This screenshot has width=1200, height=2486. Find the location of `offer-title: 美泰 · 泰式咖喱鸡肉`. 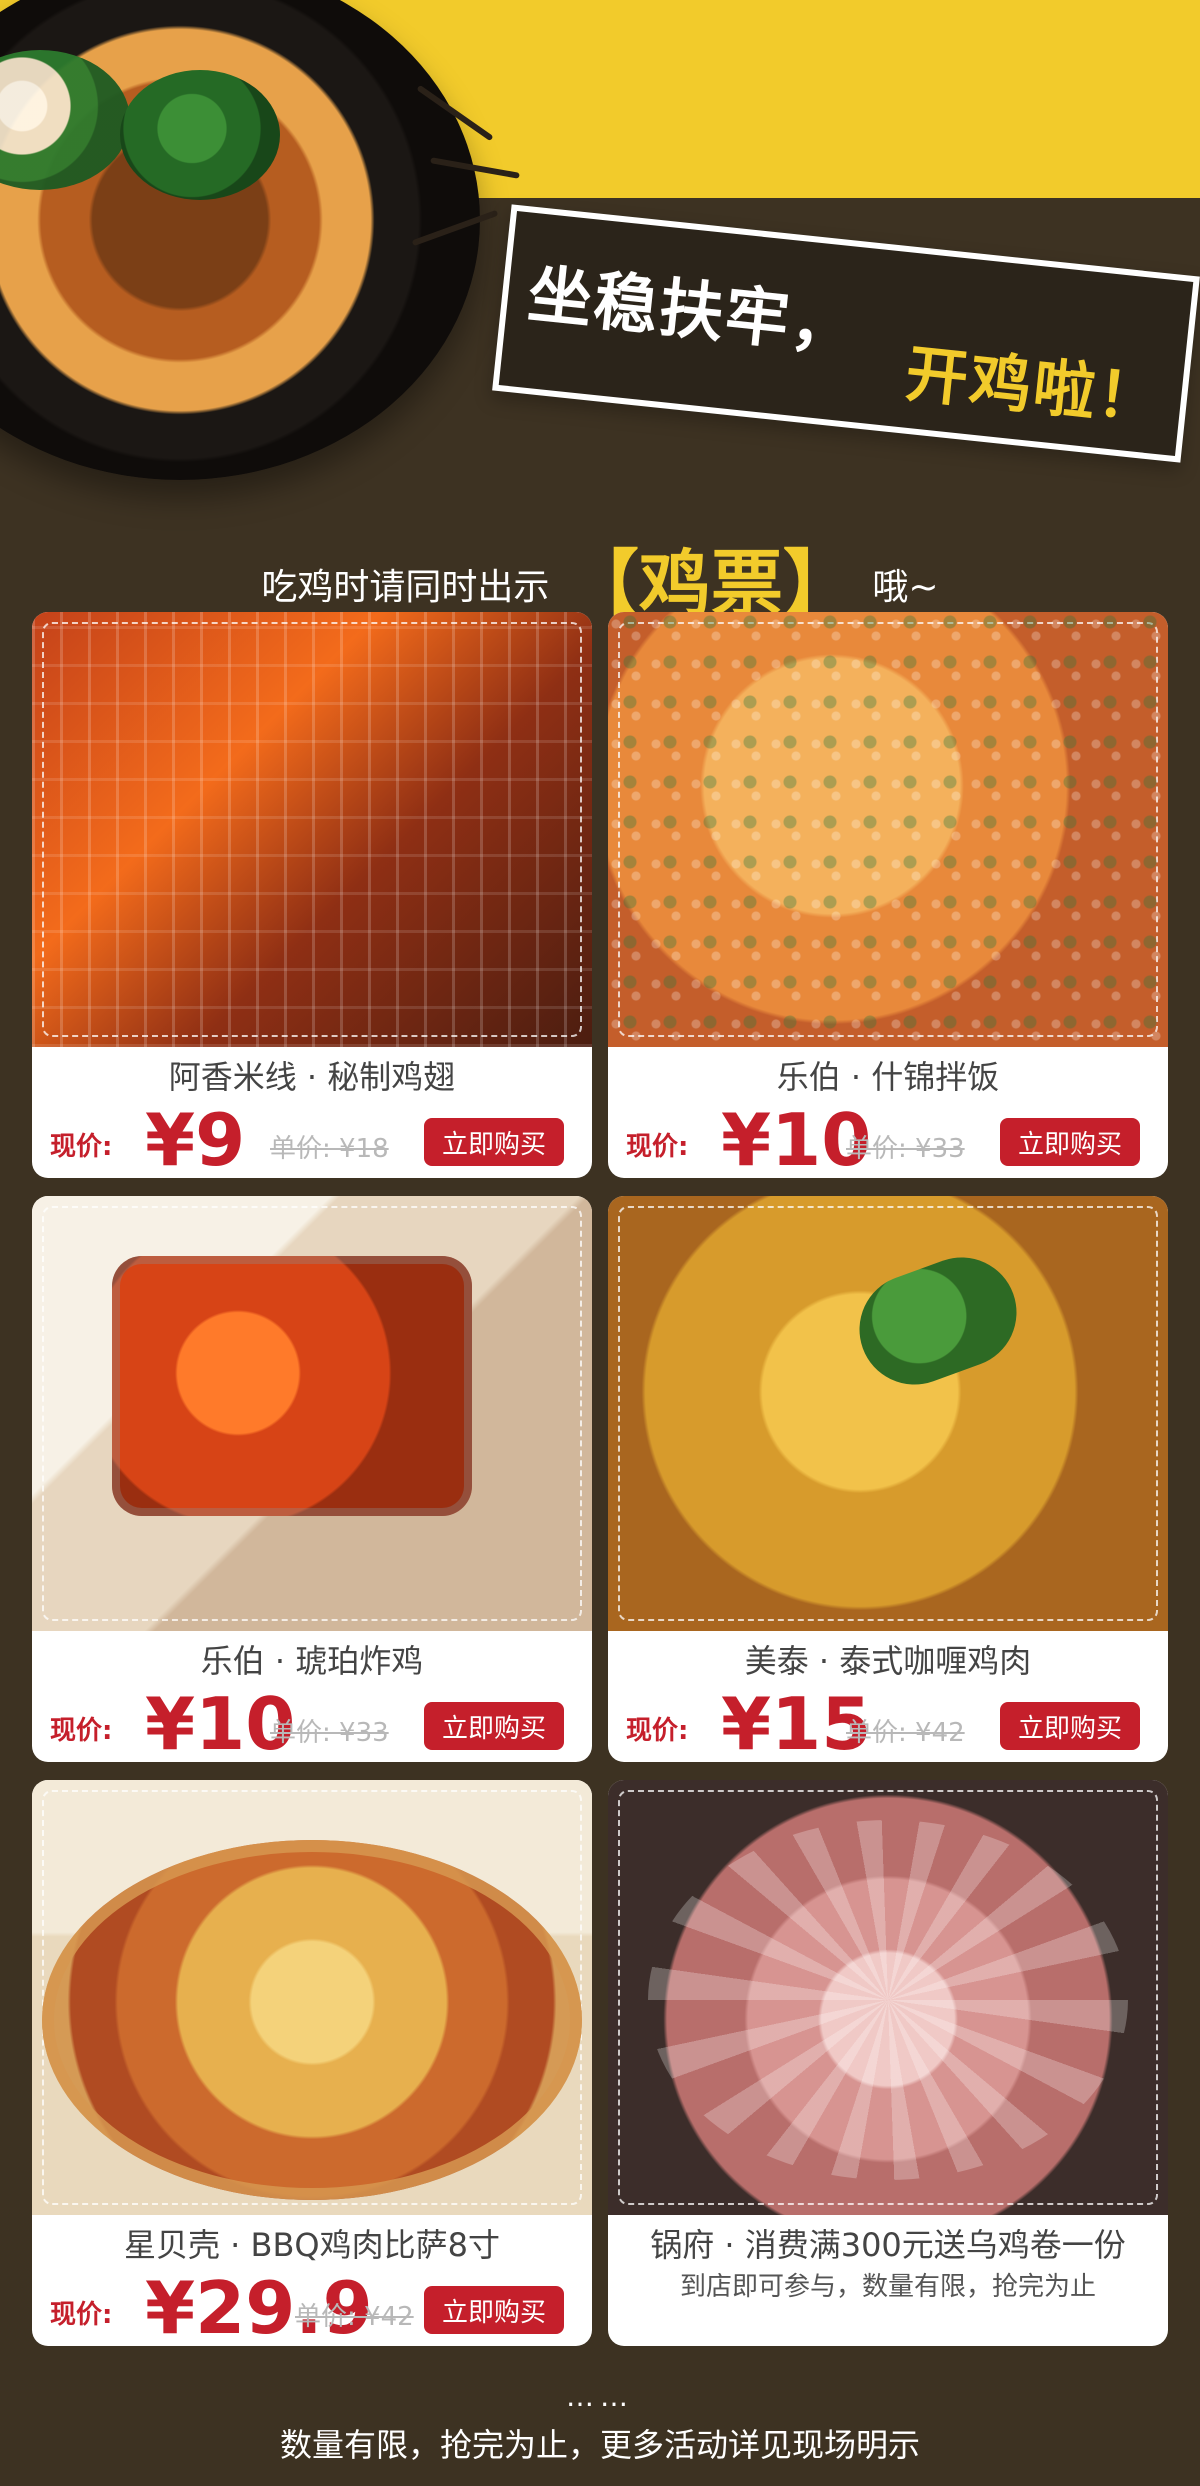

offer-title: 美泰 · 泰式咖喱鸡肉 is located at coordinates (888, 1661).